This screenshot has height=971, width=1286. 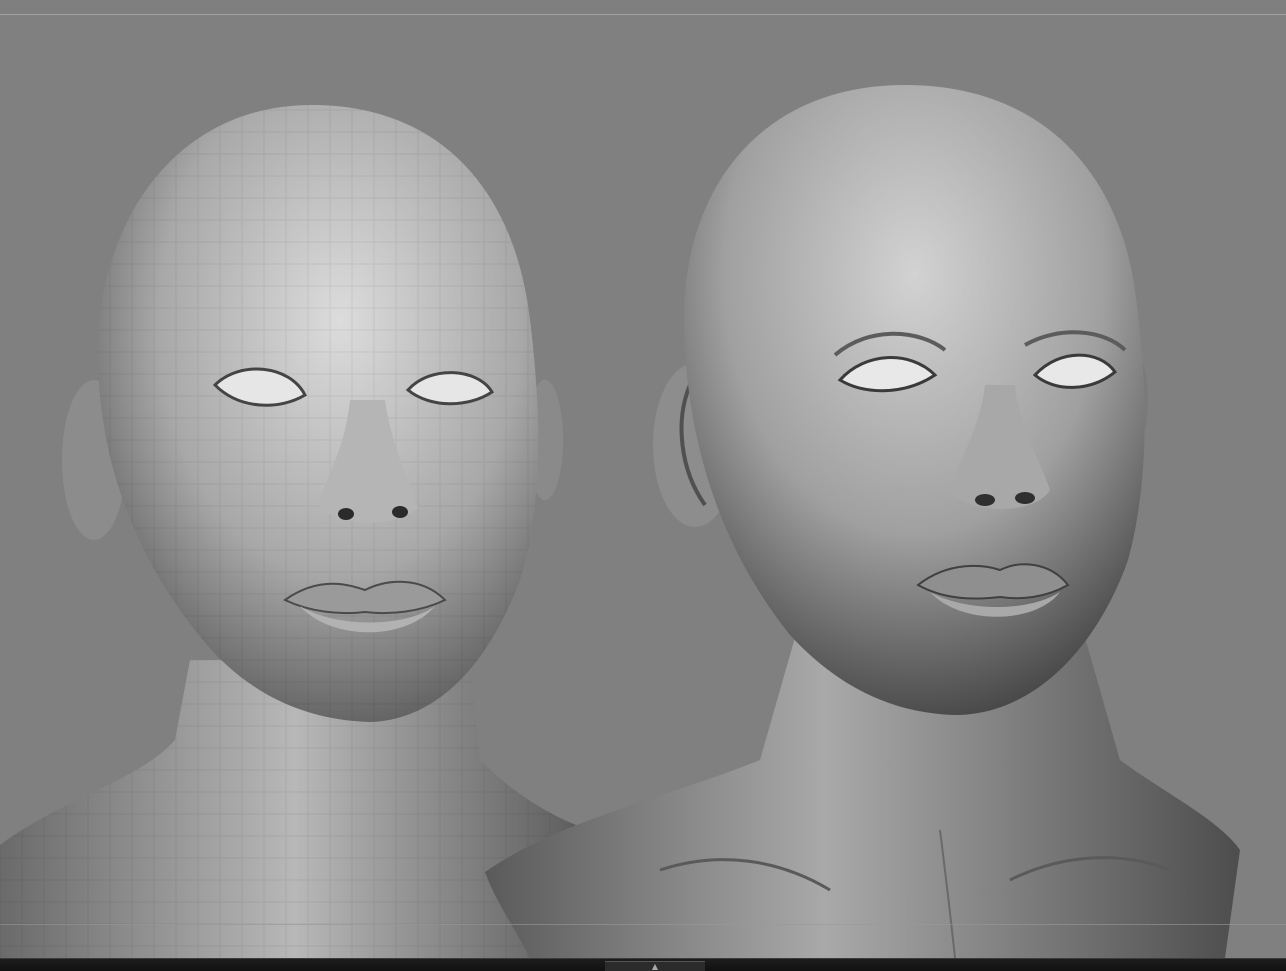 What do you see at coordinates (643, 924) in the screenshot?
I see `lower-guide-line` at bounding box center [643, 924].